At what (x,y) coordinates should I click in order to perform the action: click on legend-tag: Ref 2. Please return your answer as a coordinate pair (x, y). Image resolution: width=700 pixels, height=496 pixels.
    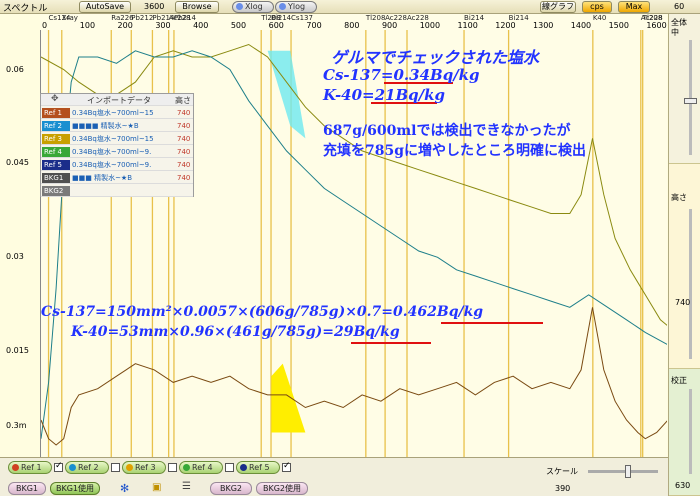
    Looking at the image, I should click on (56, 126).